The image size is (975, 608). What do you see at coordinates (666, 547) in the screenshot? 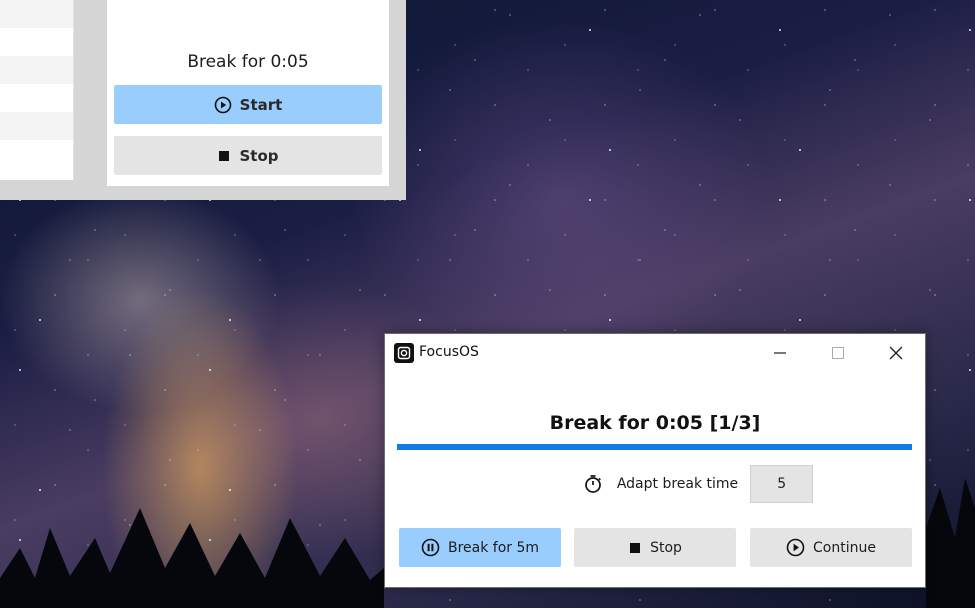
I see `stop-button-label: Stop` at bounding box center [666, 547].